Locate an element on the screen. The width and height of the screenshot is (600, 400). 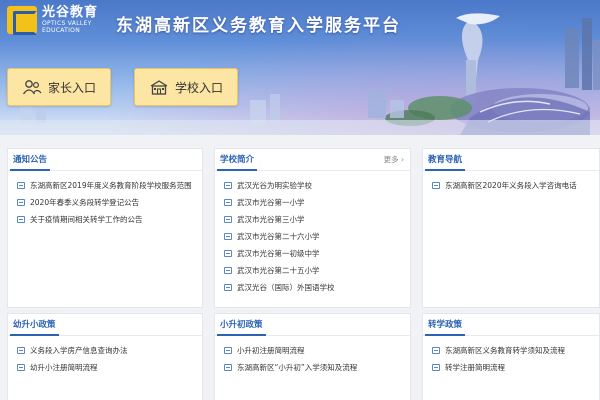
list-item: 东湖高新区2020年义务段入学咨询电话 is located at coordinates (515, 185).